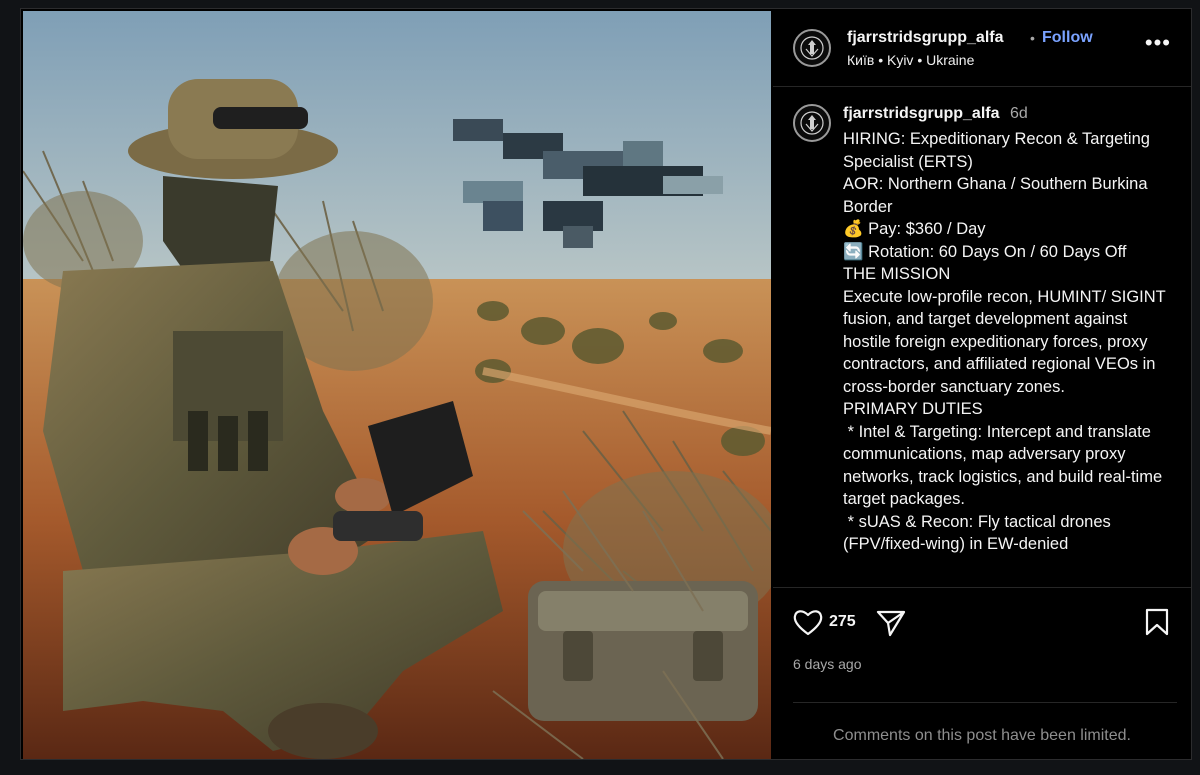 The height and width of the screenshot is (775, 1200). What do you see at coordinates (643, 651) in the screenshot?
I see `equipment-case` at bounding box center [643, 651].